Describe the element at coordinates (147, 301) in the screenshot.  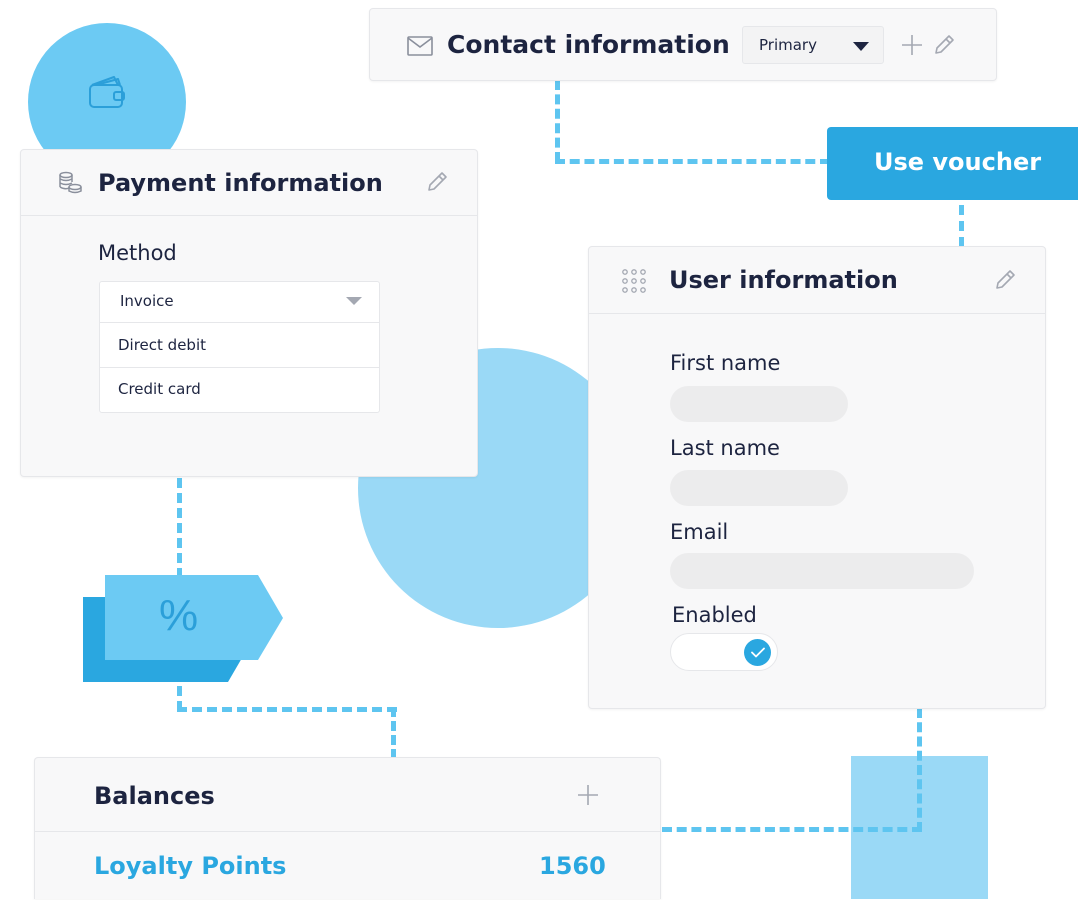
I see `option-label: Invoice` at that location.